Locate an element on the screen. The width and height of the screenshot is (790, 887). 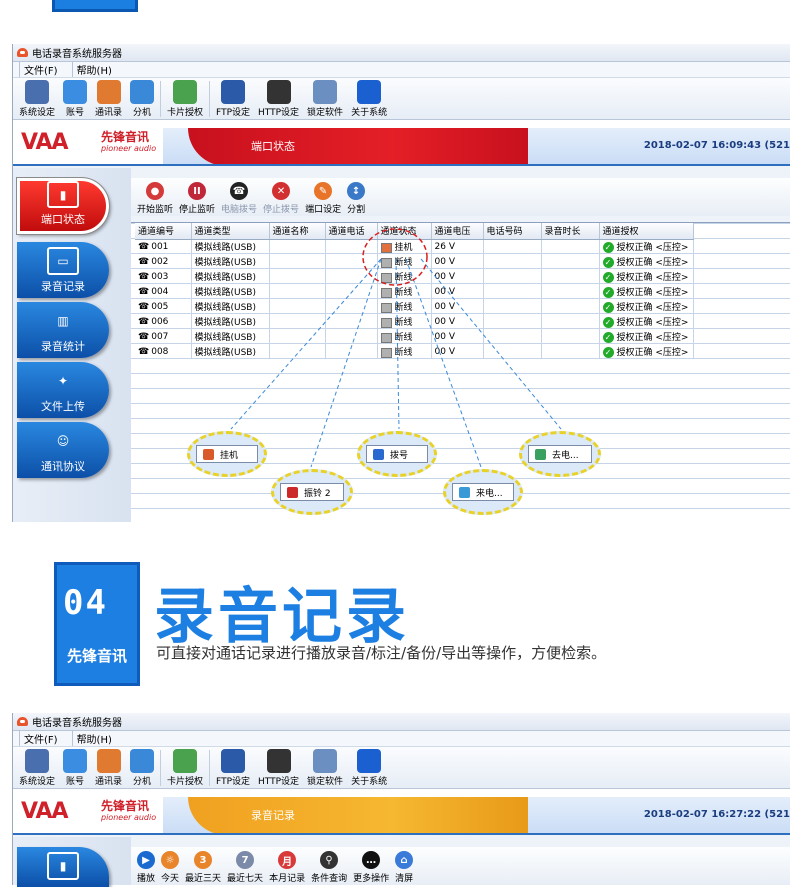
section-badge-label: 先锋音讯 is located at coordinates (96, 656).